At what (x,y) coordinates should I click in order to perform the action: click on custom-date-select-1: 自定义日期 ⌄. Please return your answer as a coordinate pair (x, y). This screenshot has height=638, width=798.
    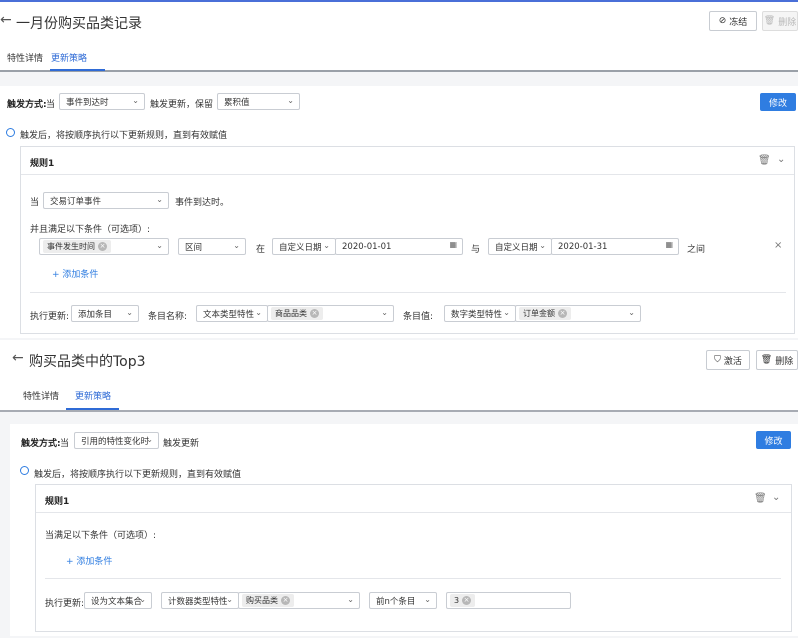
    Looking at the image, I should click on (304, 246).